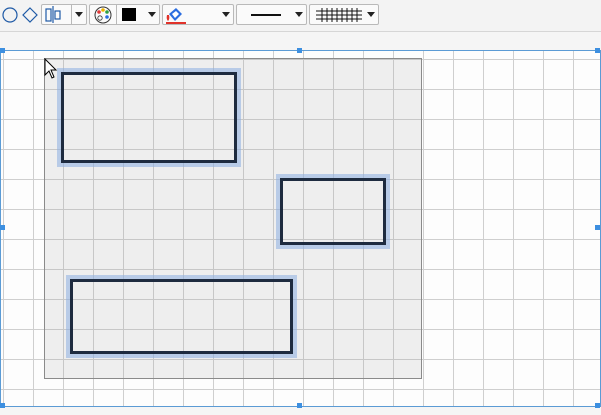 The width and height of the screenshot is (601, 415). I want to click on circle-shape-button, so click(10, 14).